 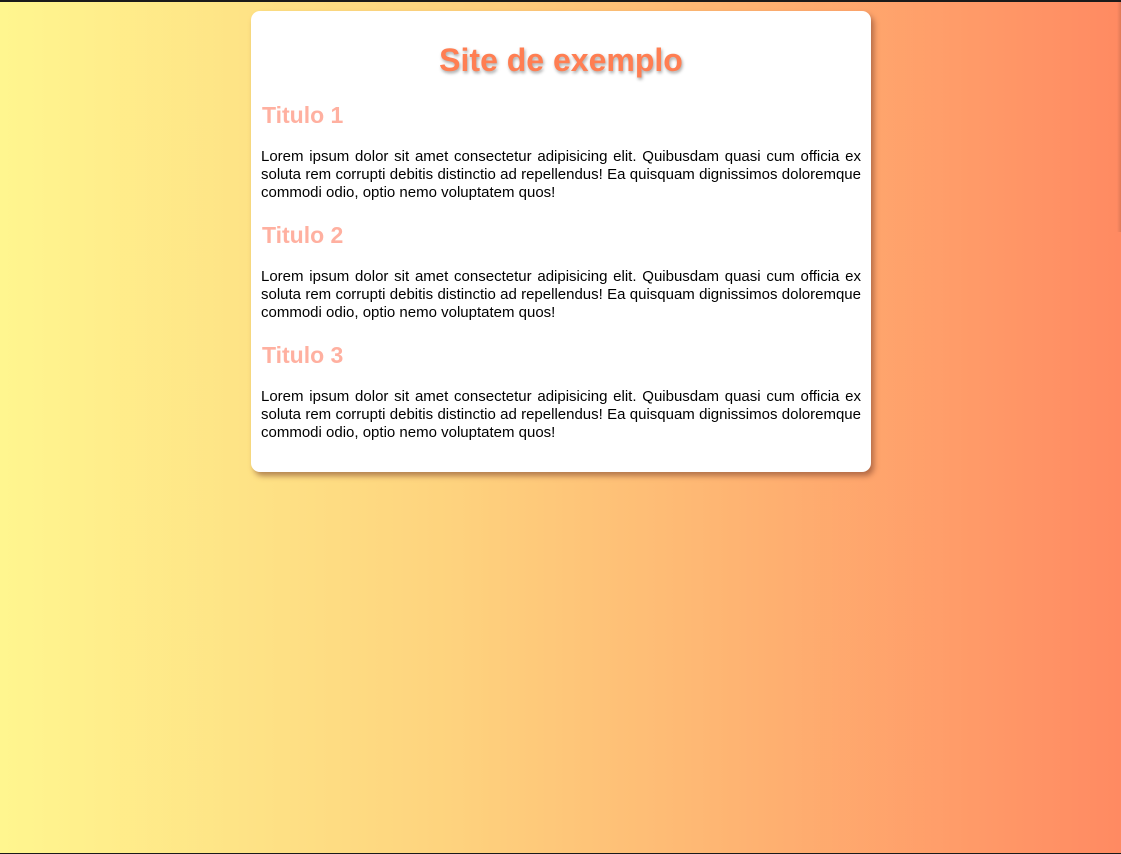 What do you see at coordinates (561, 60) in the screenshot?
I see `page-title: Site de exemplo` at bounding box center [561, 60].